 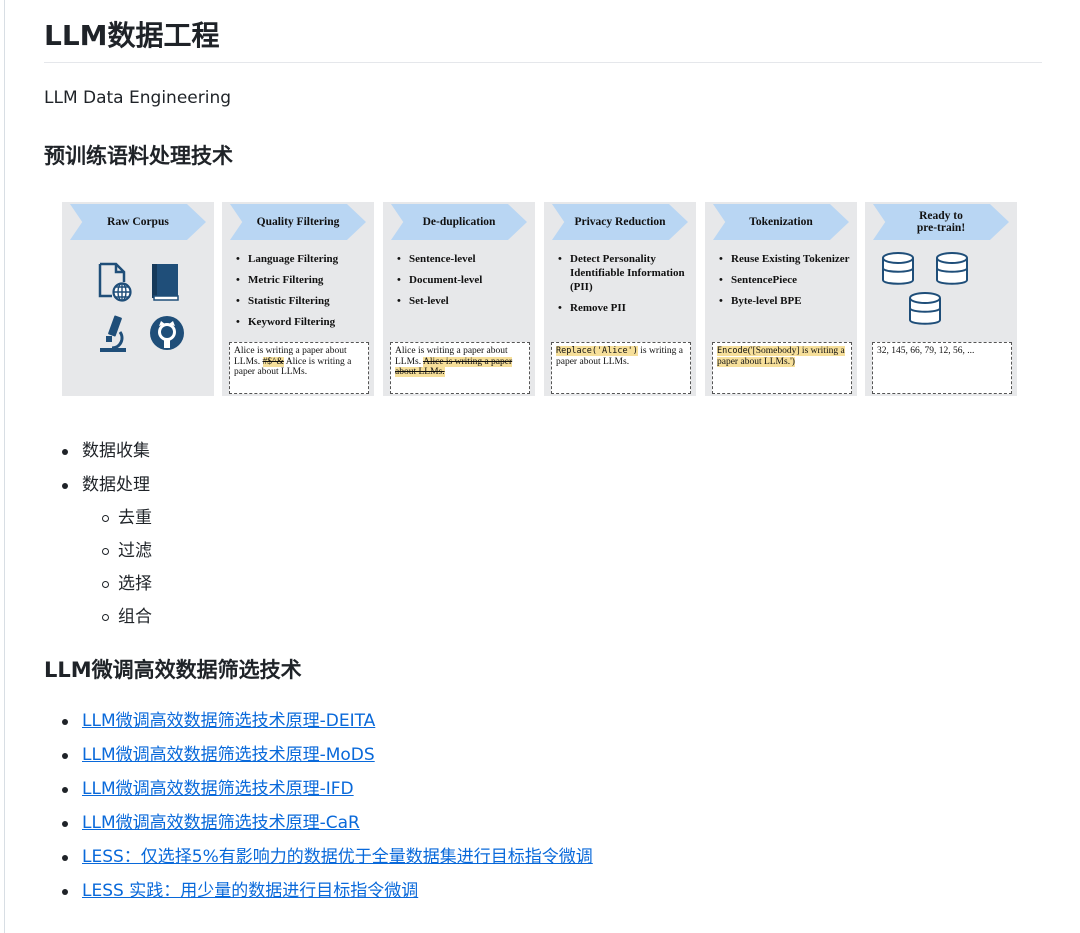 What do you see at coordinates (117, 584) in the screenshot?
I see `sub-list-item: 选择` at bounding box center [117, 584].